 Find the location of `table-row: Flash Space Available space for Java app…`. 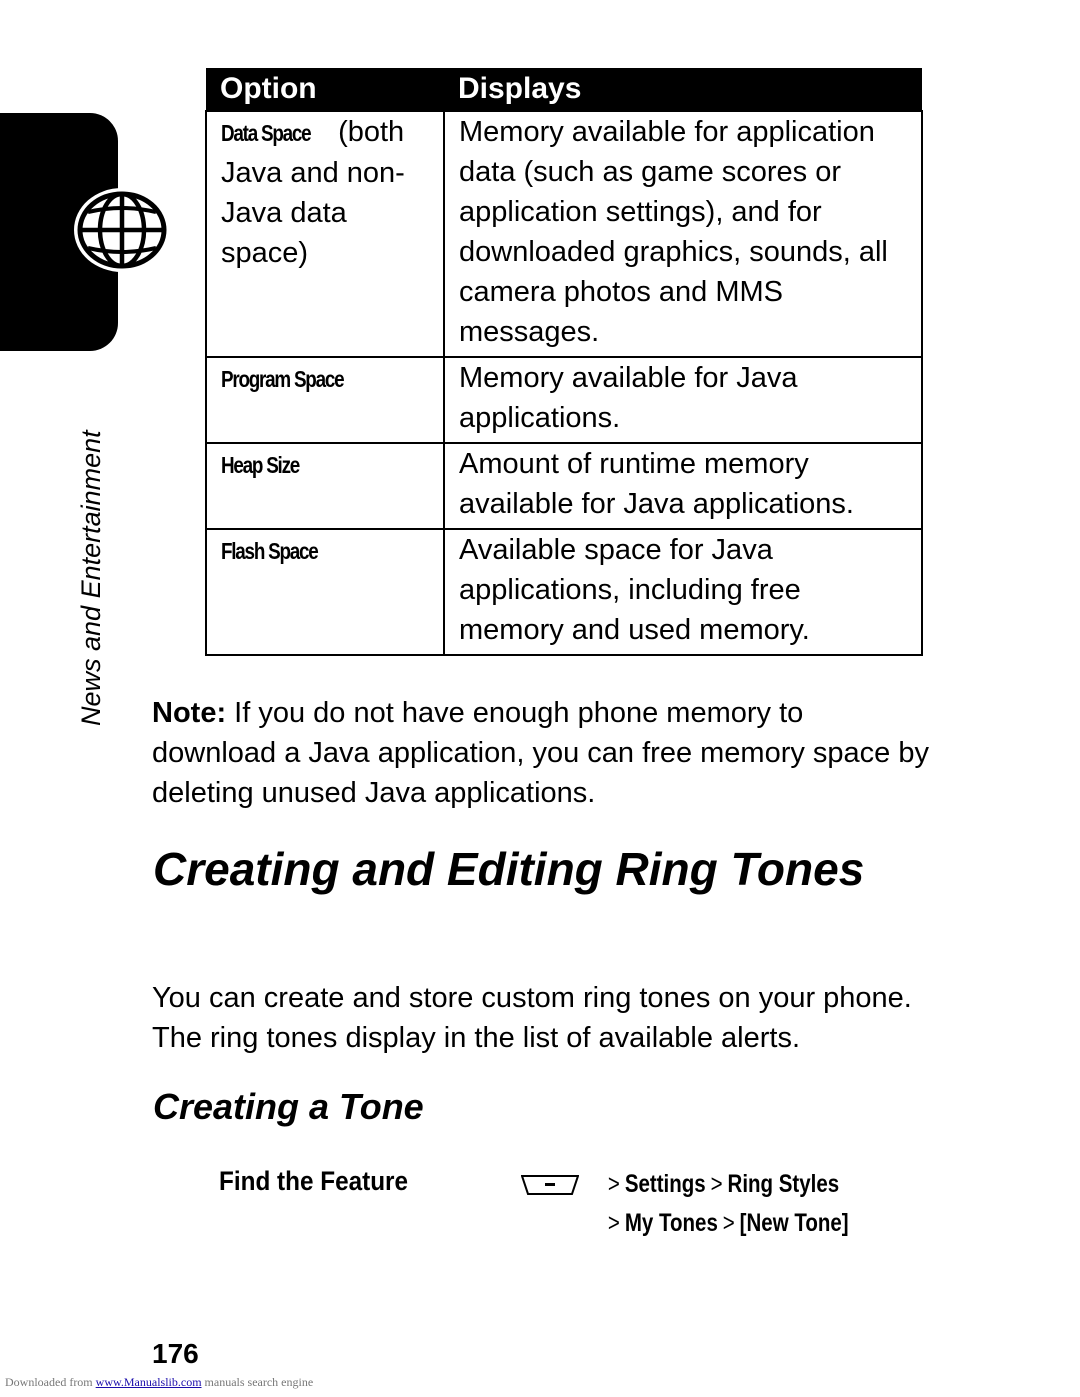

table-row: Flash Space Available space for Java app… is located at coordinates (564, 592).